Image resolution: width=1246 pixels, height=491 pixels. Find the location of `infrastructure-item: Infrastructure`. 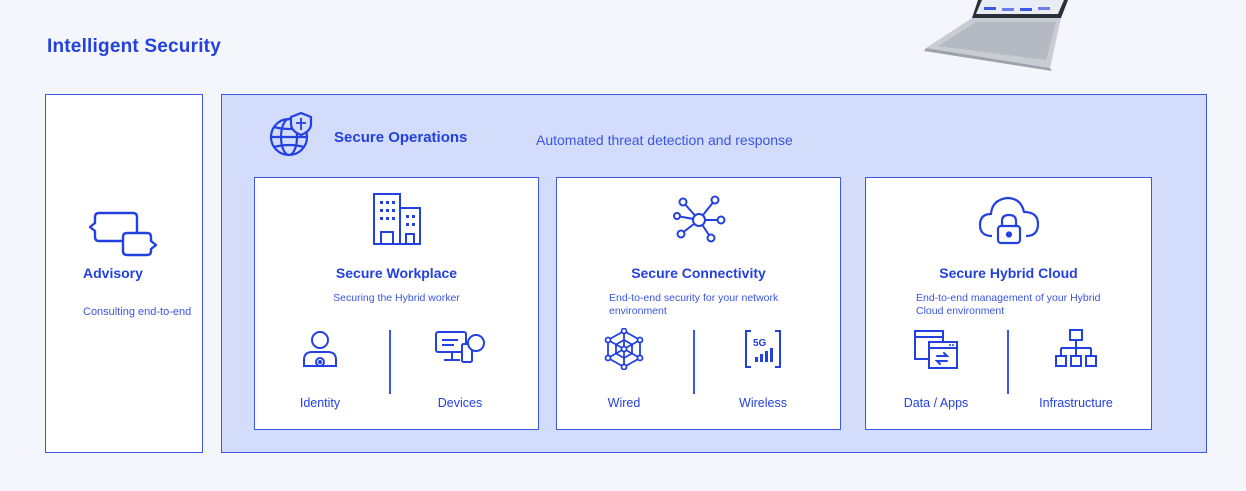

infrastructure-item: Infrastructure is located at coordinates (1076, 369).